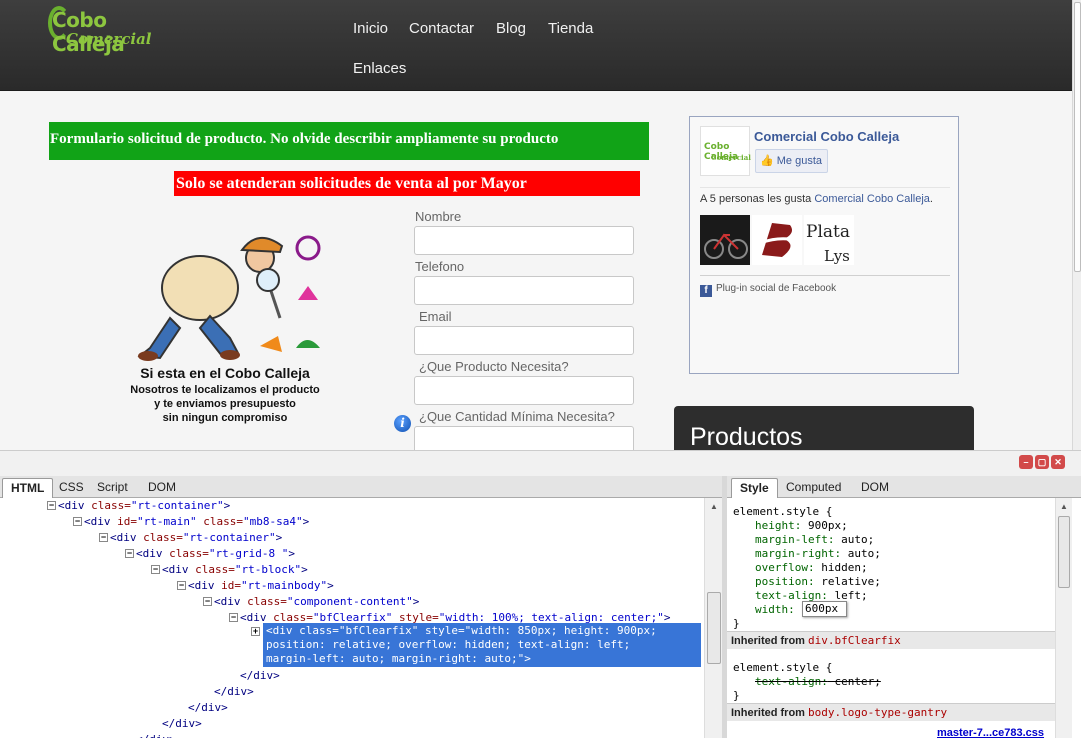 This screenshot has height=739, width=1081. I want to click on label-nombre: Nombre, so click(438, 216).